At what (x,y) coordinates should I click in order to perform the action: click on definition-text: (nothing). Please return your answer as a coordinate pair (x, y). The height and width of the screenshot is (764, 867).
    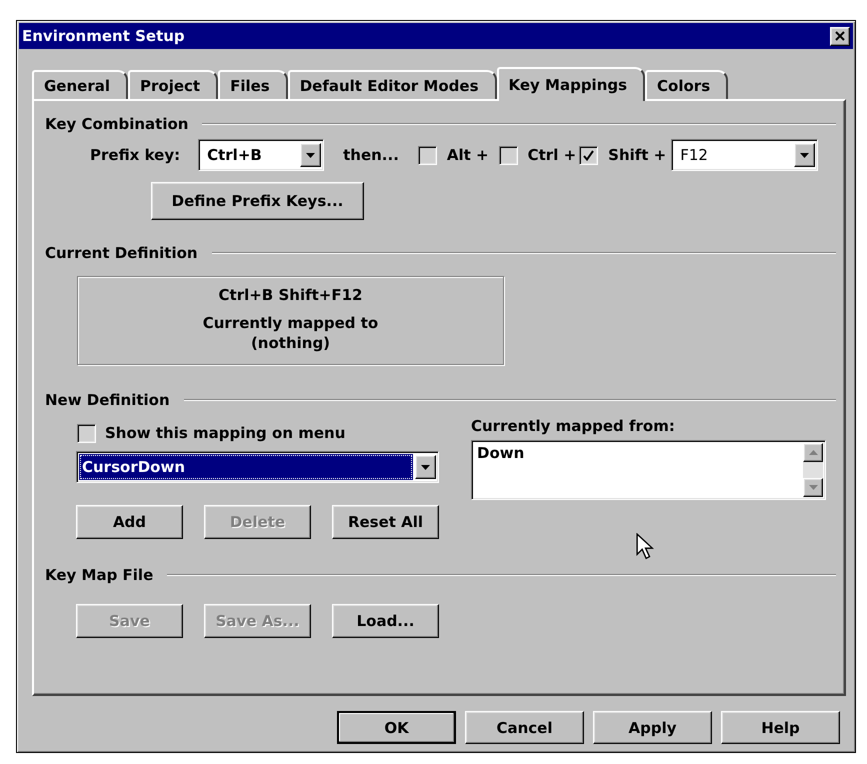
    Looking at the image, I should click on (290, 343).